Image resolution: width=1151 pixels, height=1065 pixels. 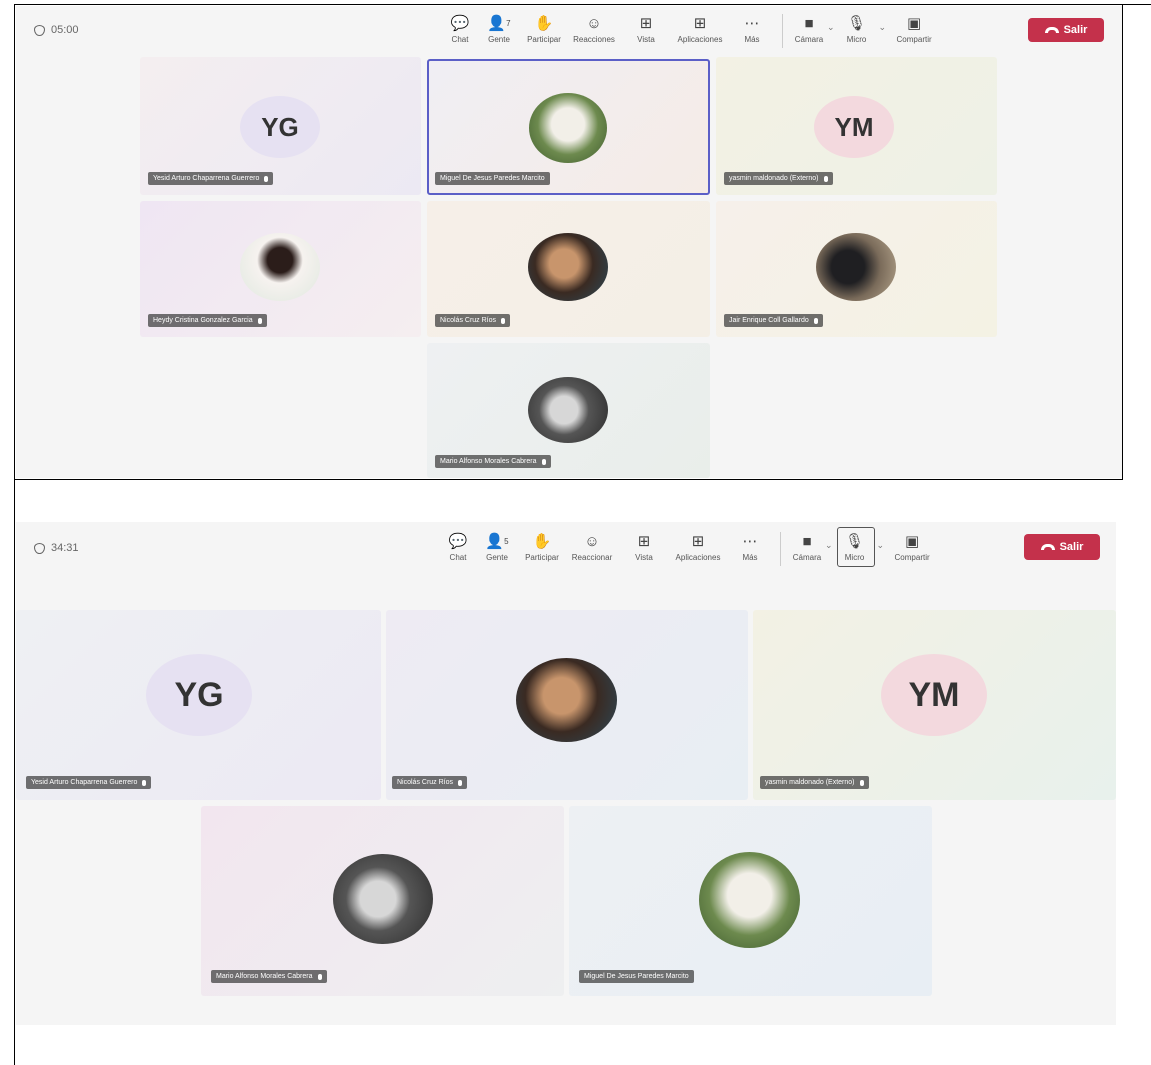 I want to click on video-tile: Heydy Cristina Gonzalez Garcia, so click(x=280, y=269).